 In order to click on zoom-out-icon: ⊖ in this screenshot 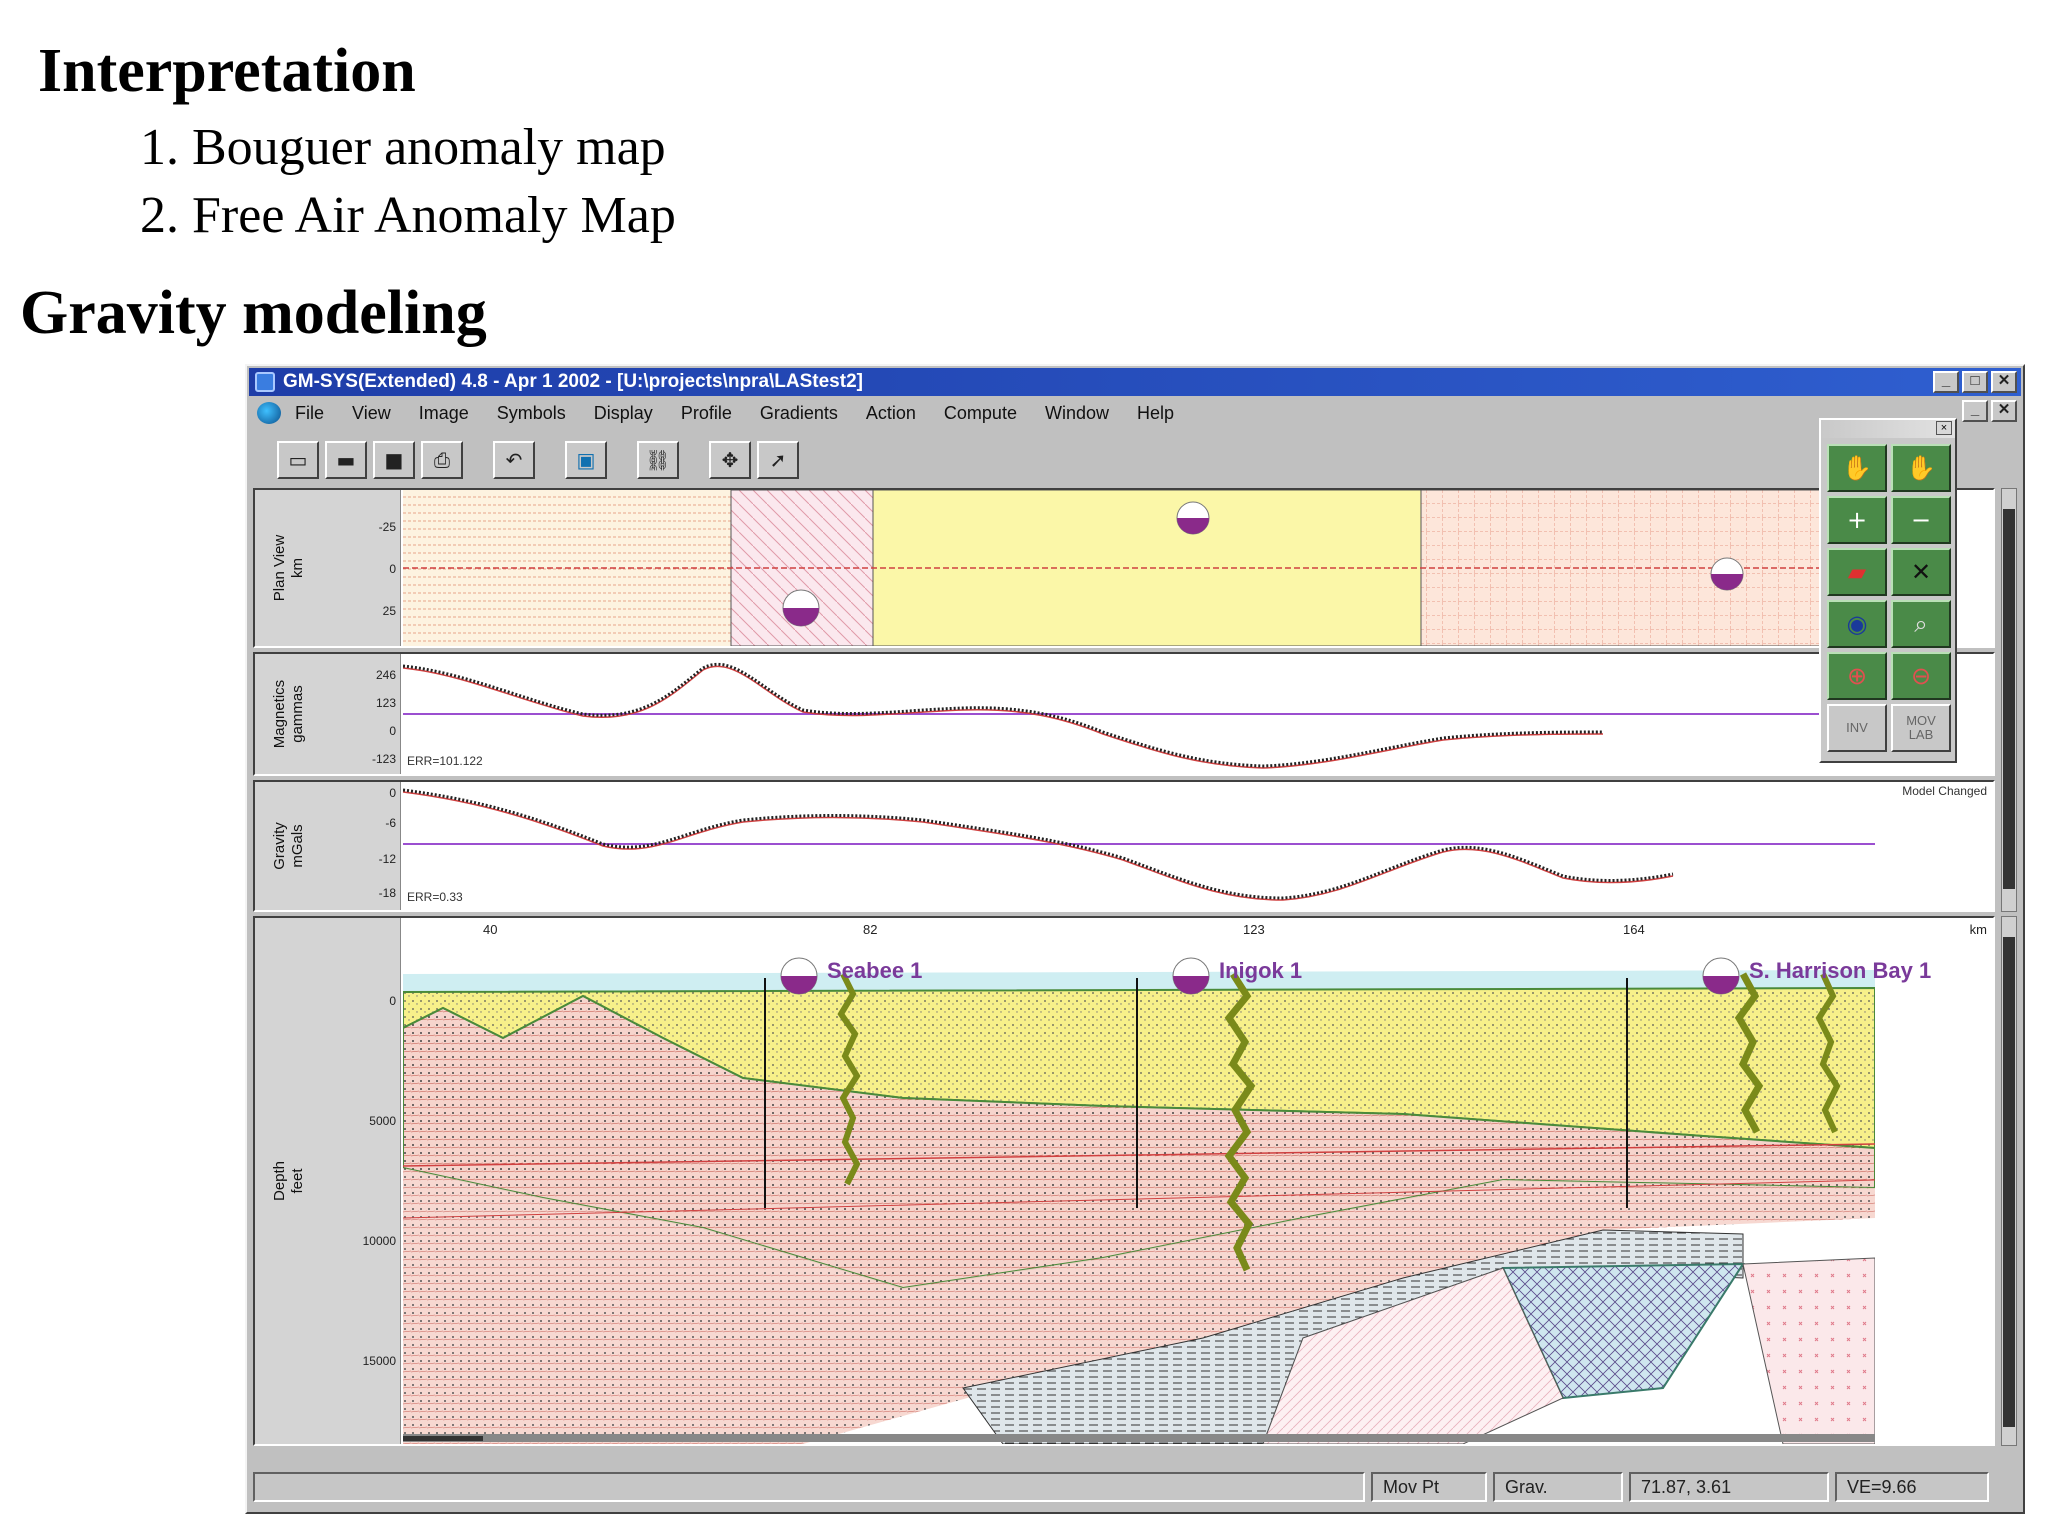, I will do `click(1921, 676)`.